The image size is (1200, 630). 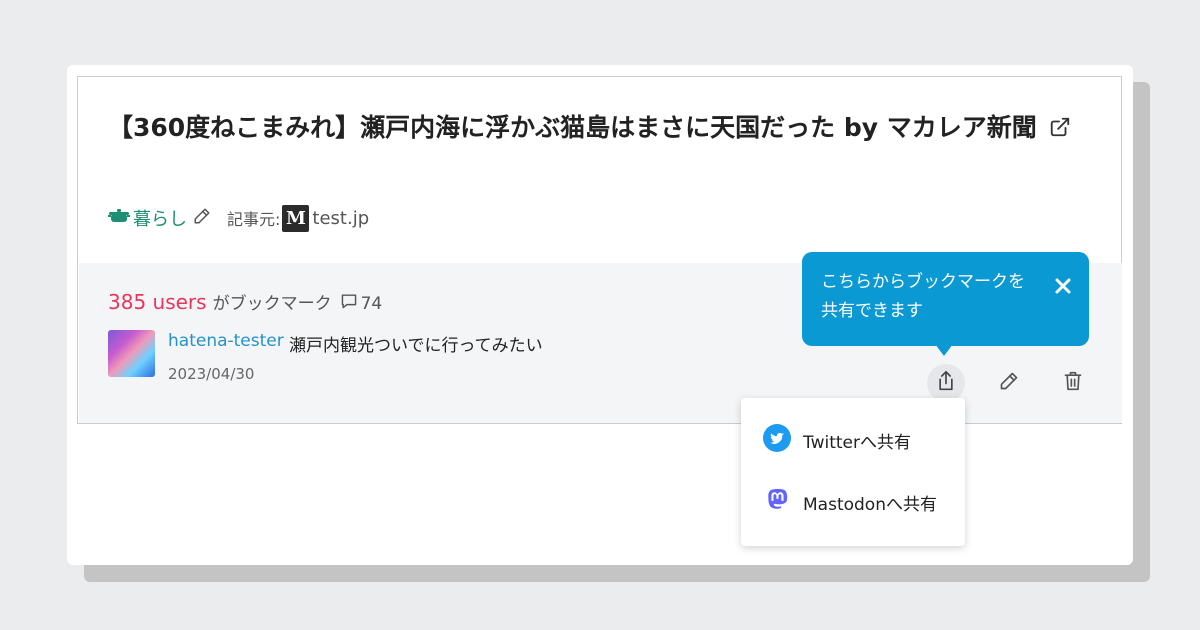 I want to click on tooltip-arrow, so click(x=944, y=350).